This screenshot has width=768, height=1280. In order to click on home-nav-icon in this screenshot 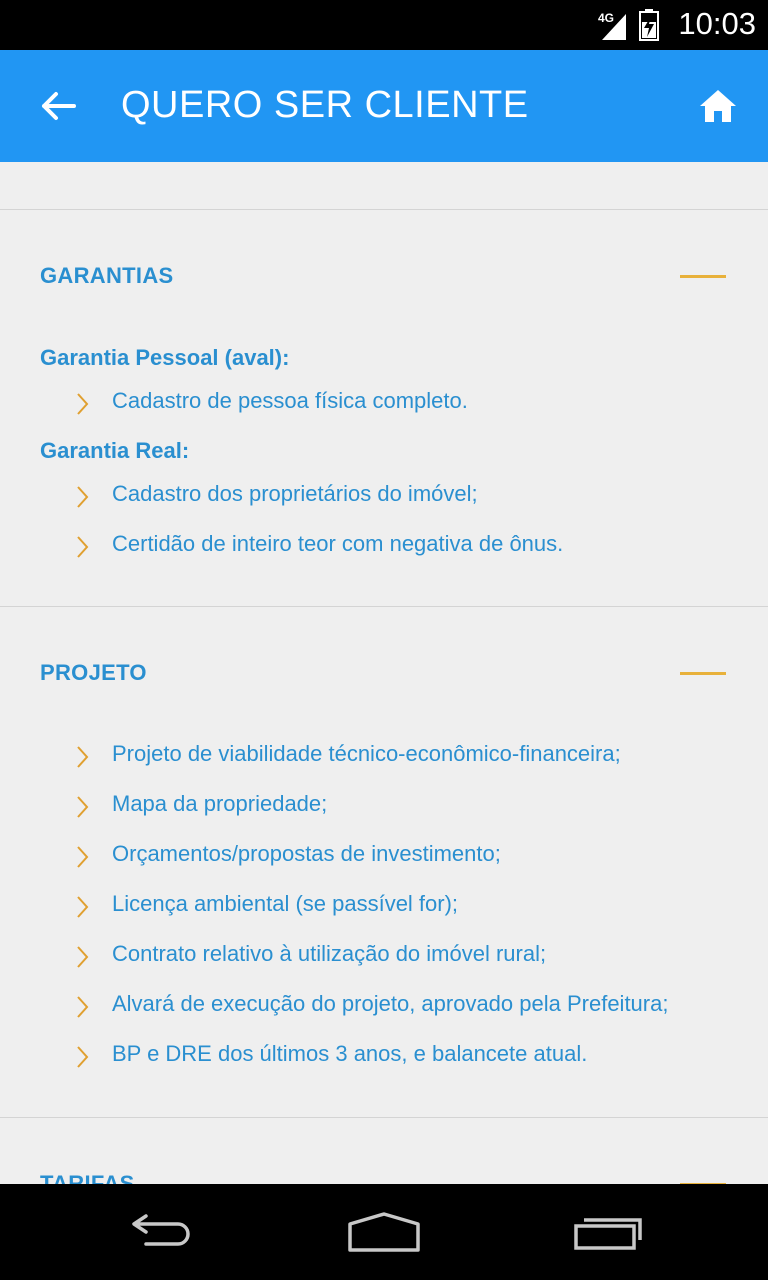, I will do `click(384, 1232)`.